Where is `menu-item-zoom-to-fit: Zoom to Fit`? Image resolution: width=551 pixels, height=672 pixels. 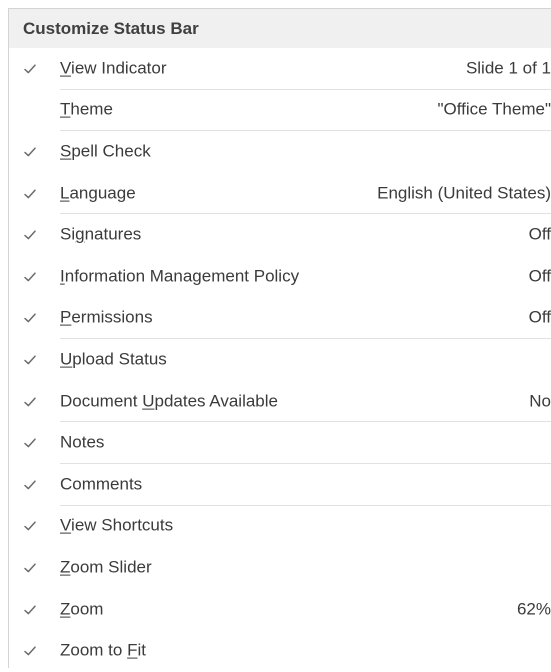
menu-item-zoom-to-fit: Zoom to Fit is located at coordinates (280, 651).